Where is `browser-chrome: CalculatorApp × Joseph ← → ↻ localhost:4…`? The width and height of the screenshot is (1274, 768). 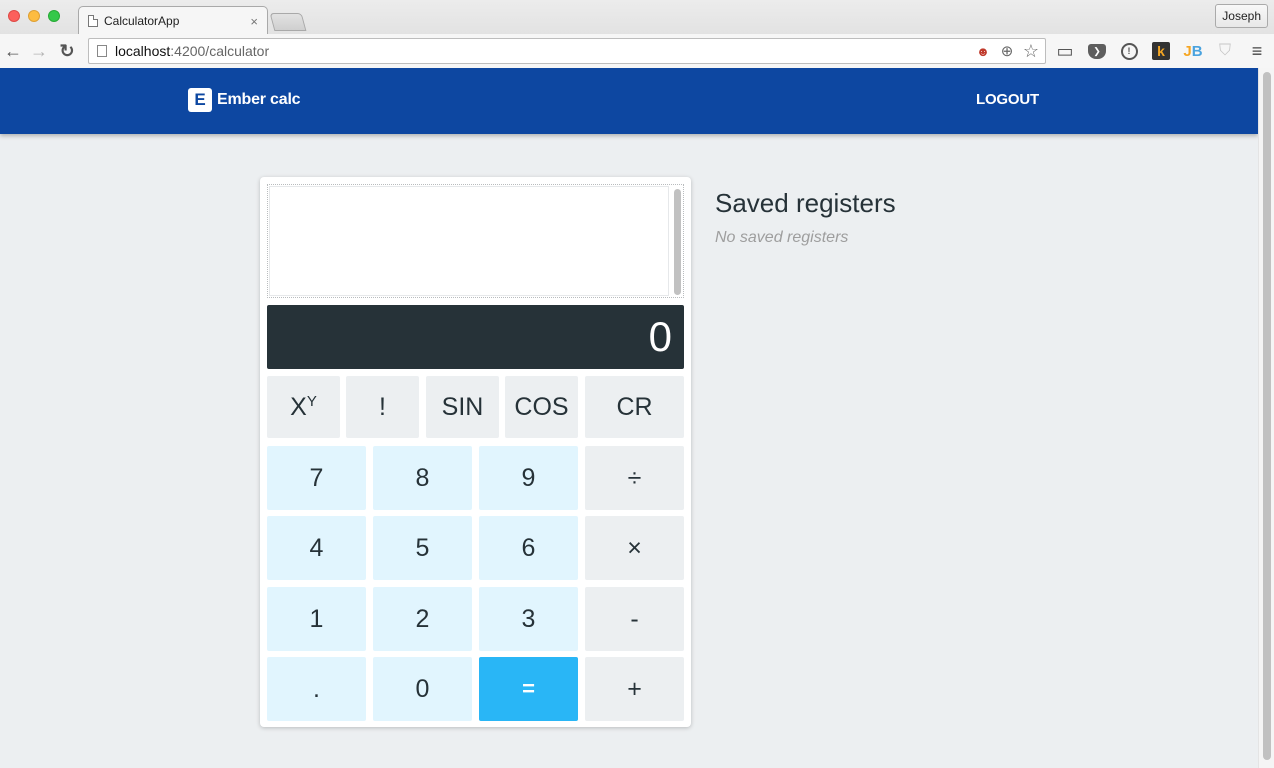 browser-chrome: CalculatorApp × Joseph ← → ↻ localhost:4… is located at coordinates (637, 34).